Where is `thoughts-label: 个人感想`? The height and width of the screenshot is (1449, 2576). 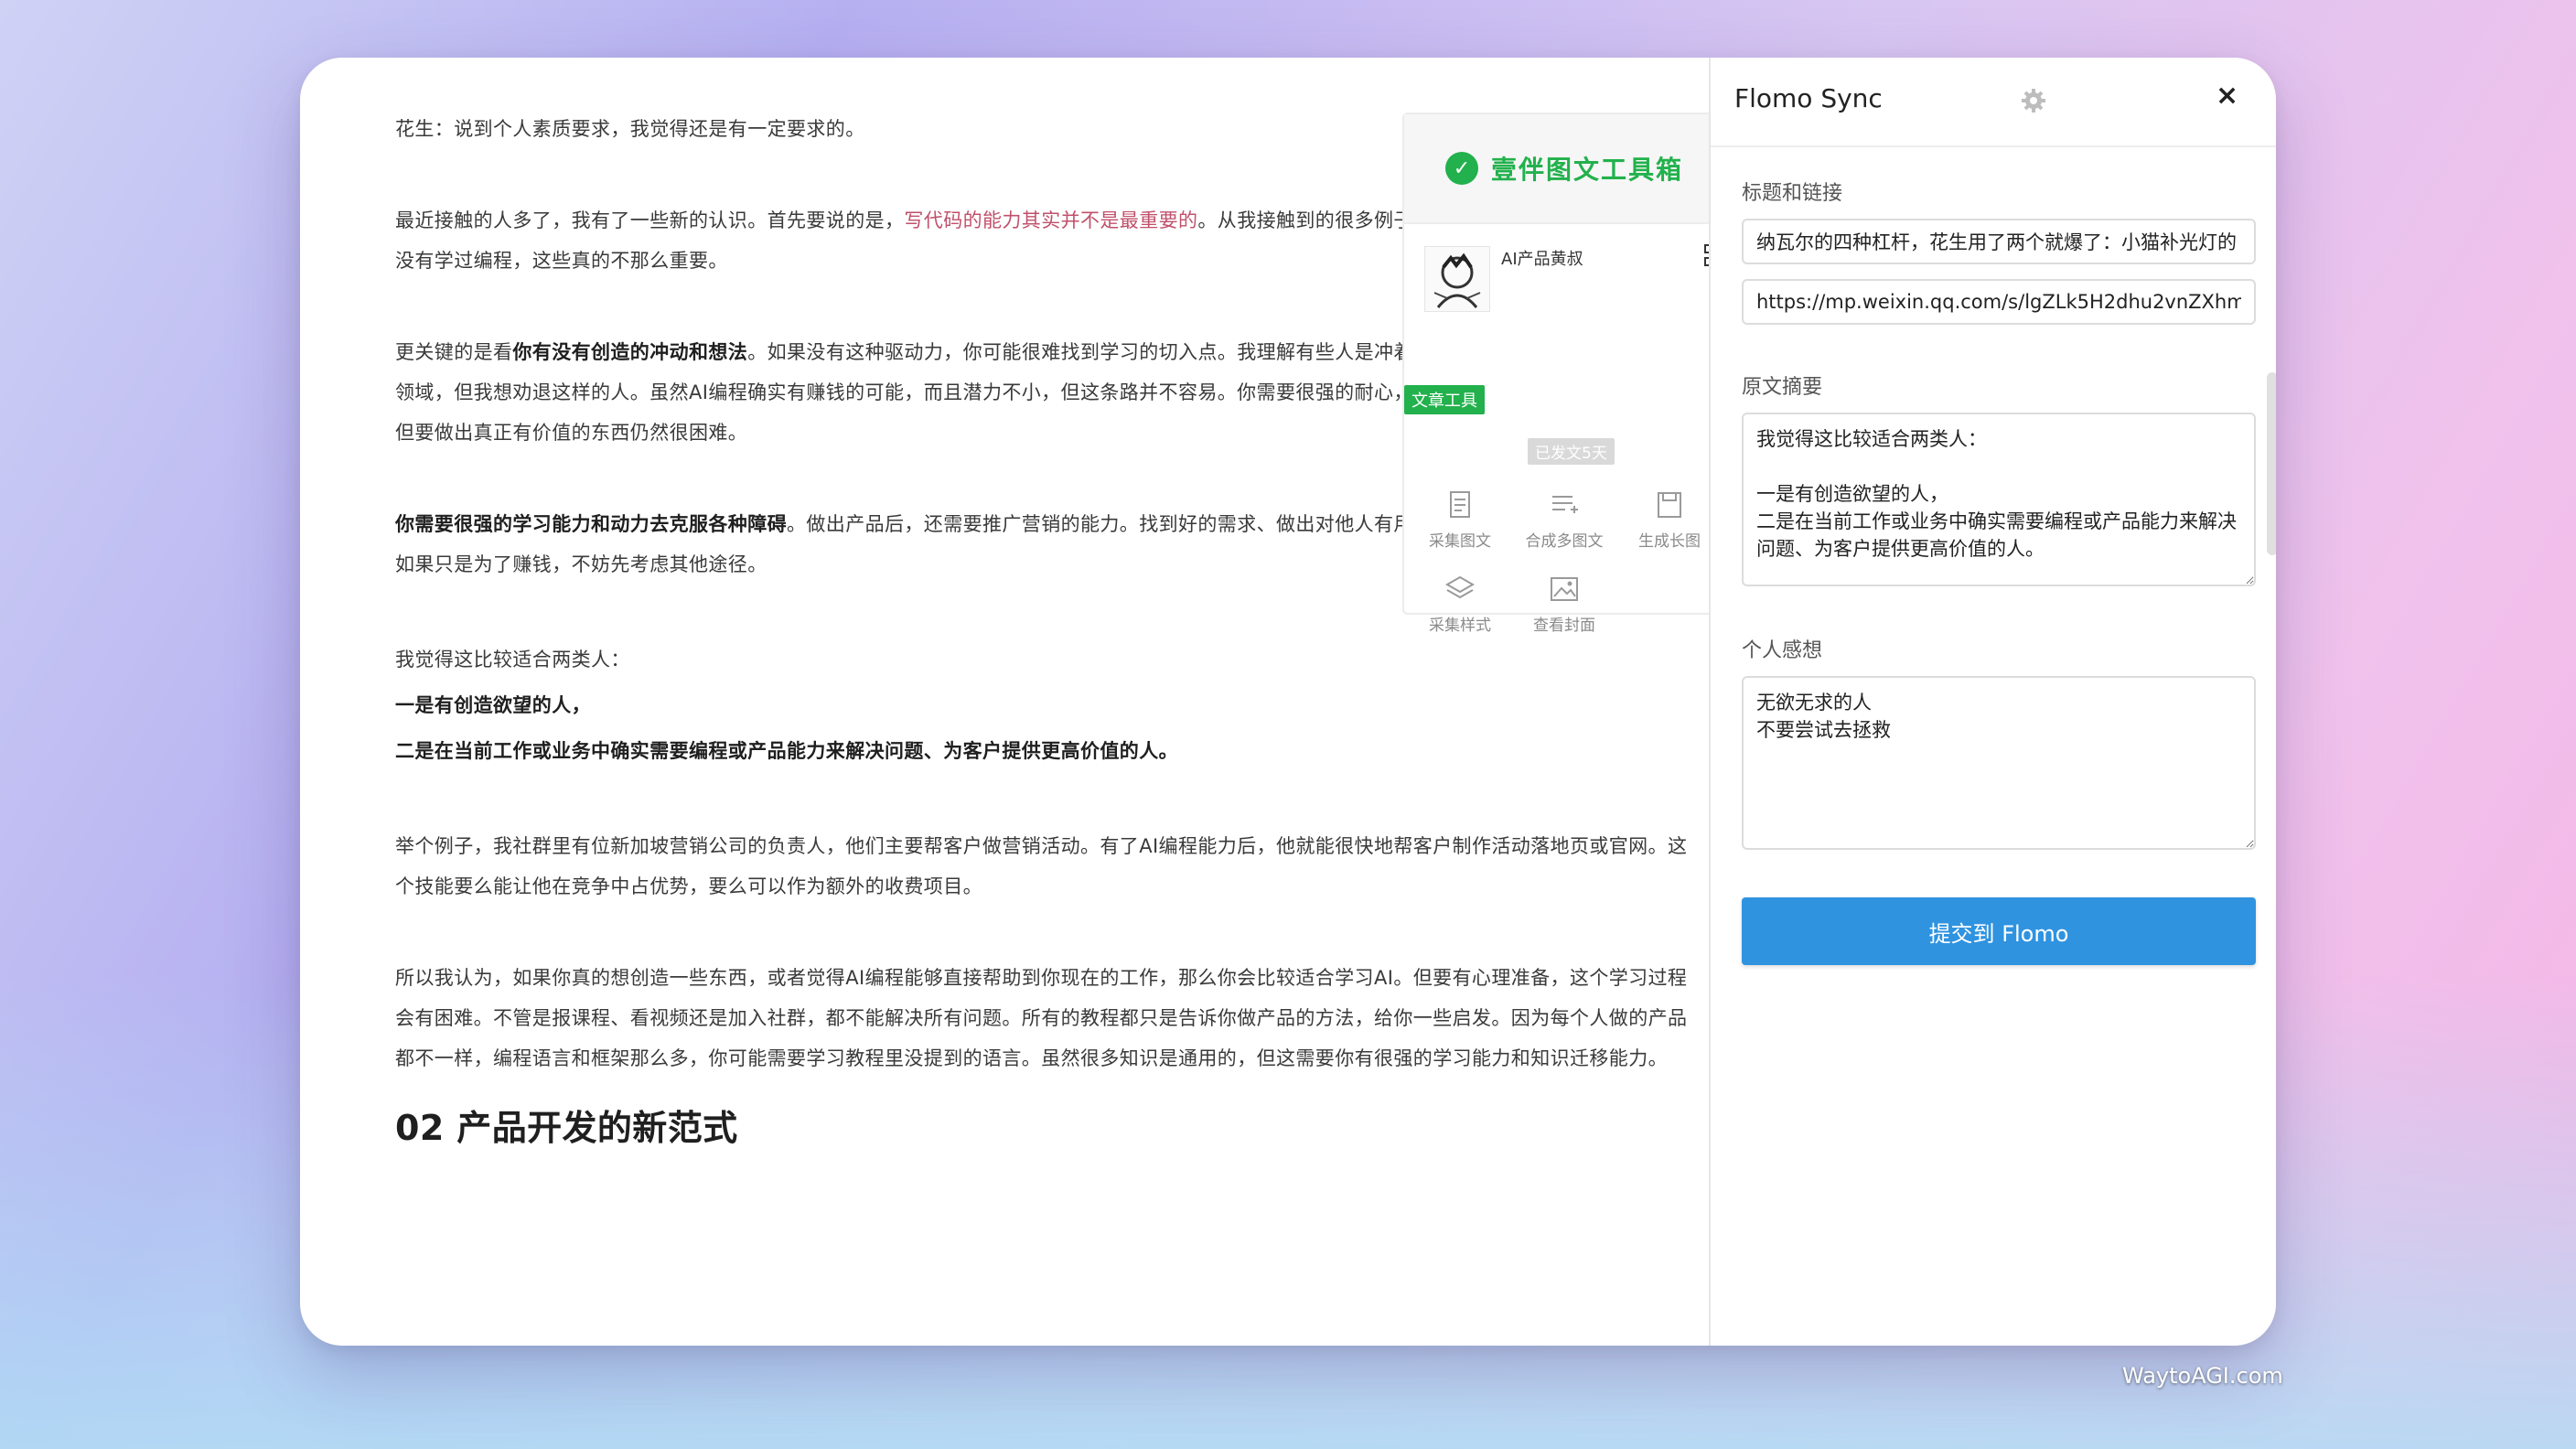 thoughts-label: 个人感想 is located at coordinates (1783, 650).